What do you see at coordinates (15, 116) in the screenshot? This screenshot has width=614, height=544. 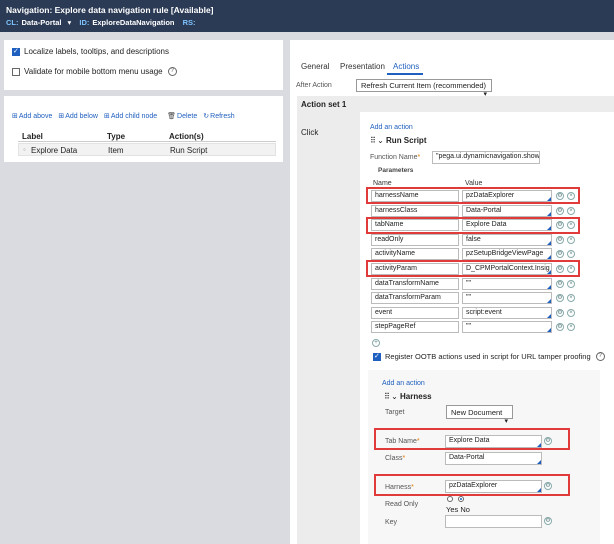 I see `add-above-icon: ⊞` at bounding box center [15, 116].